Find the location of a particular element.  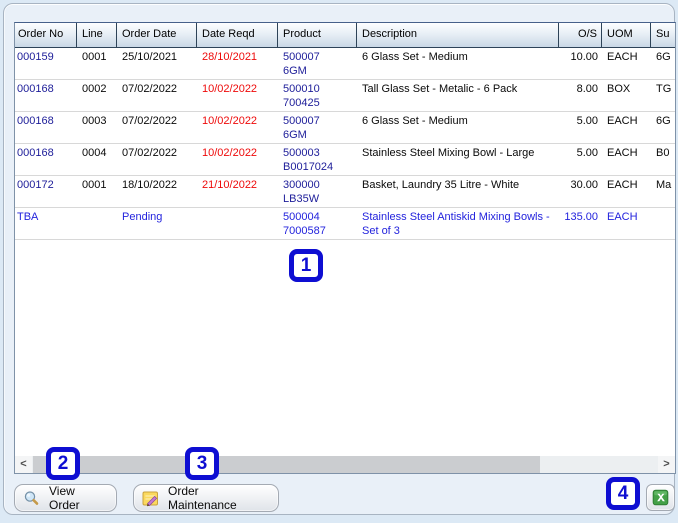

cell-line: 0004 is located at coordinates (94, 153).